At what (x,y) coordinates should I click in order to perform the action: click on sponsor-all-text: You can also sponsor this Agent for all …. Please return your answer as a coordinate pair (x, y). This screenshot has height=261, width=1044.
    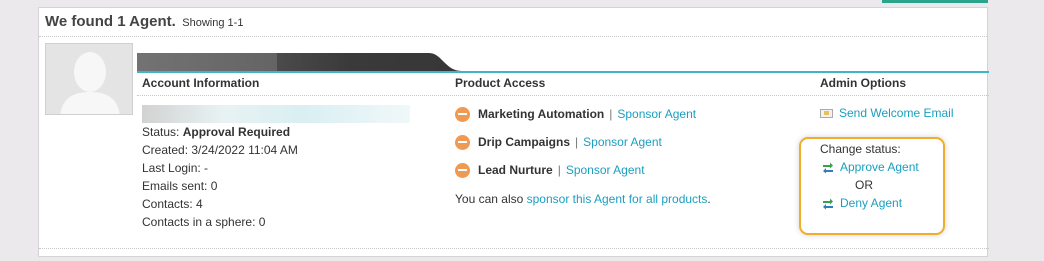
    Looking at the image, I should click on (583, 199).